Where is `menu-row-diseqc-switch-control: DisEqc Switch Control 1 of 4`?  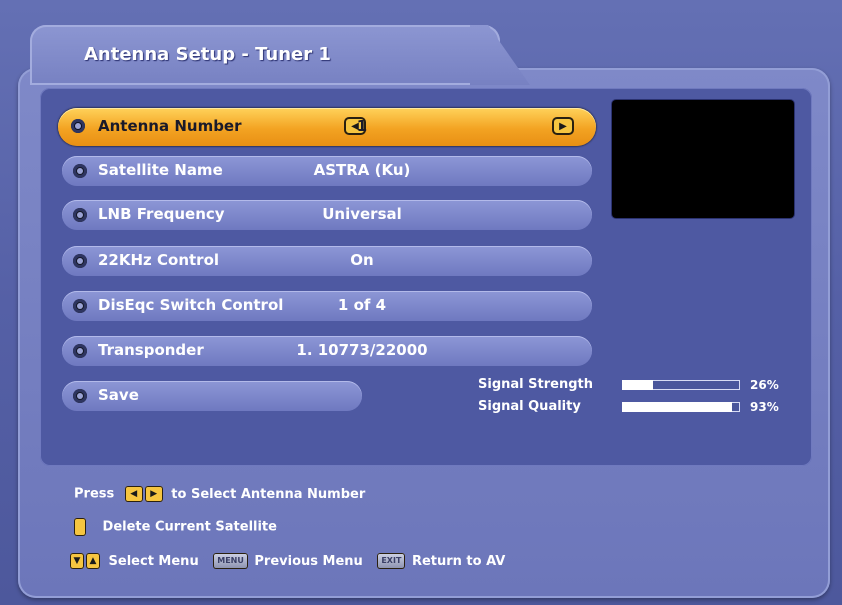 menu-row-diseqc-switch-control: DisEqc Switch Control 1 of 4 is located at coordinates (327, 306).